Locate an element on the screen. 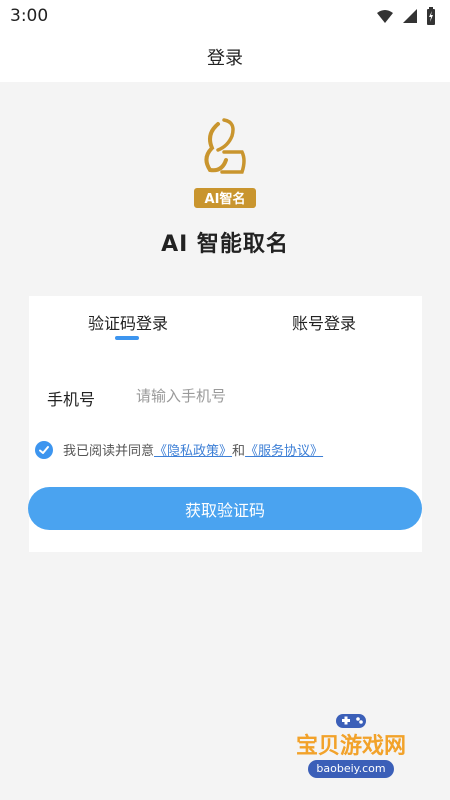  agreement-checkbox is located at coordinates (44, 449).